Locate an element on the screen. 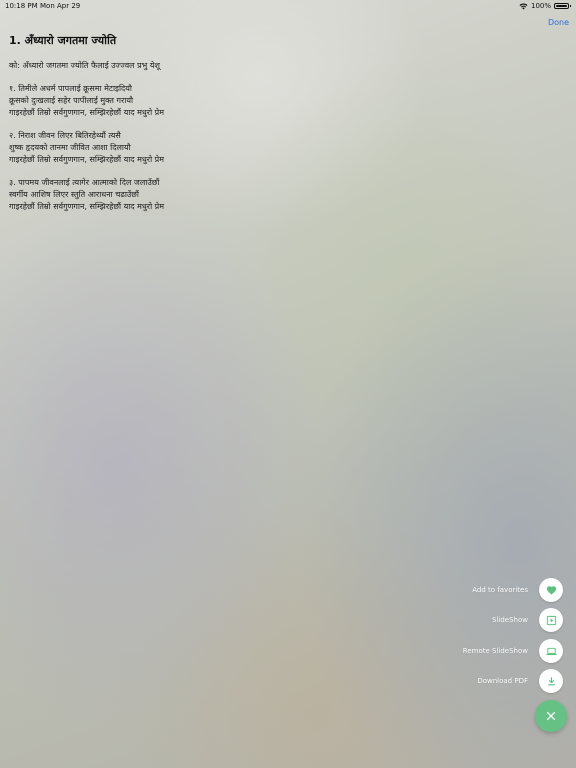  fab-label-favorites: Add to favorites is located at coordinates (500, 590).